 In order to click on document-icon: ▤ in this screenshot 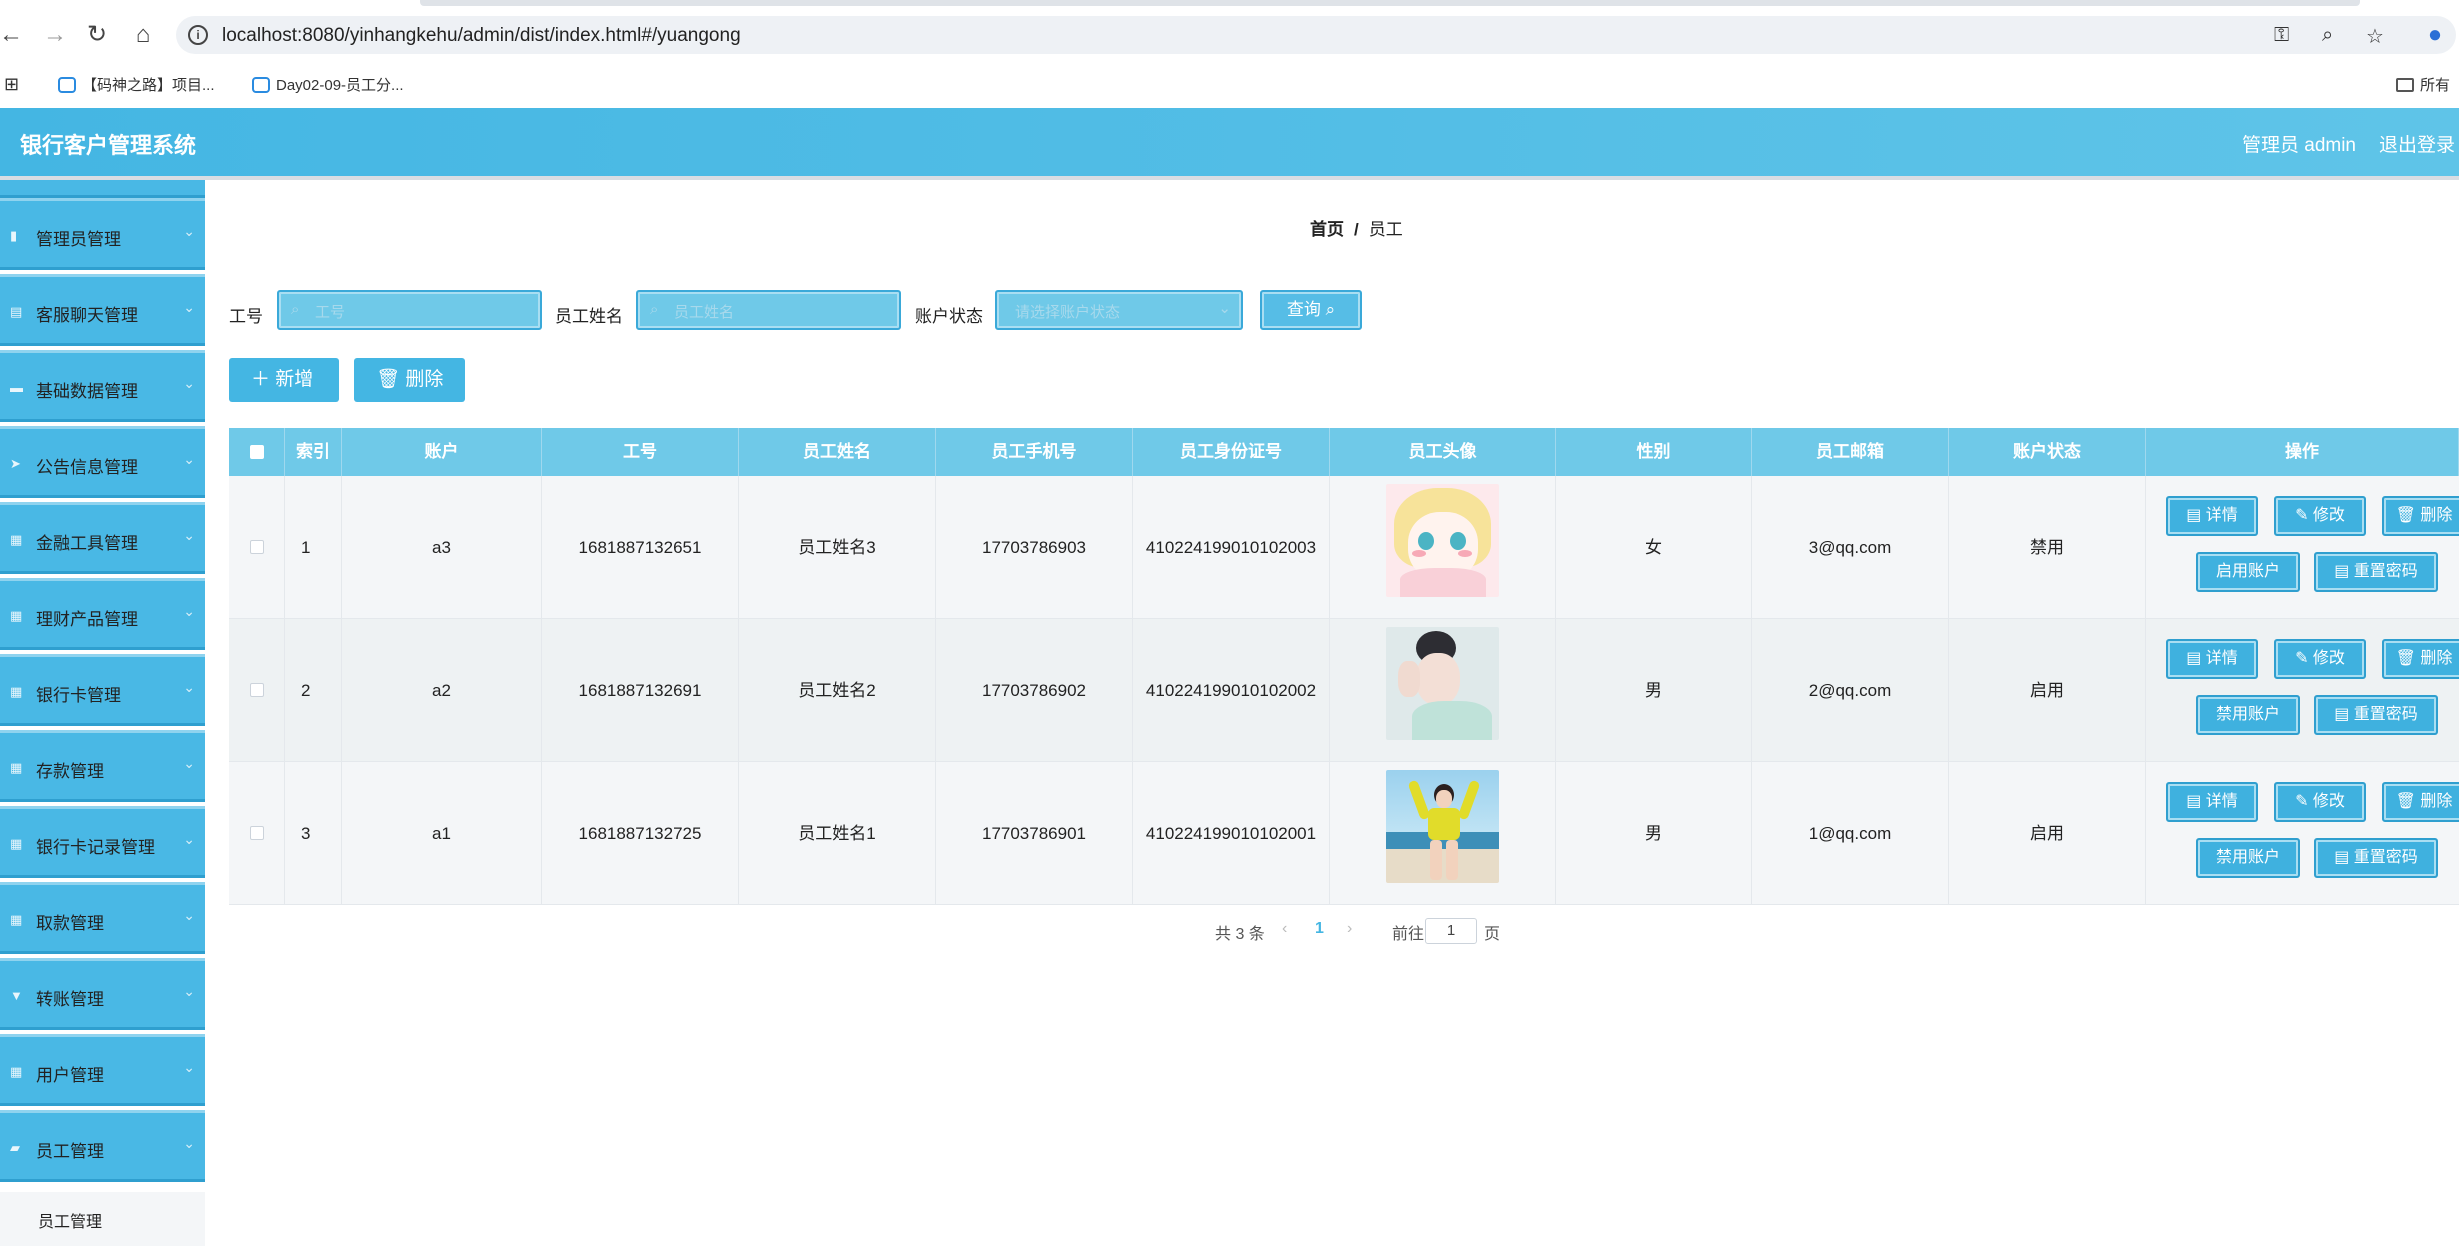, I will do `click(2196, 515)`.